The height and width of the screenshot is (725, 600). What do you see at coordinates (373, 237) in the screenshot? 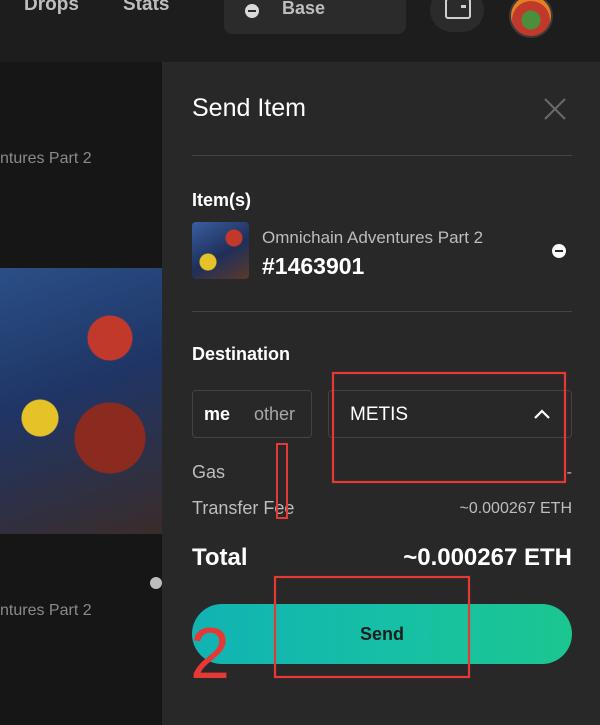
I see `item-collection-name: Omnichain Adventures Part 2` at bounding box center [373, 237].